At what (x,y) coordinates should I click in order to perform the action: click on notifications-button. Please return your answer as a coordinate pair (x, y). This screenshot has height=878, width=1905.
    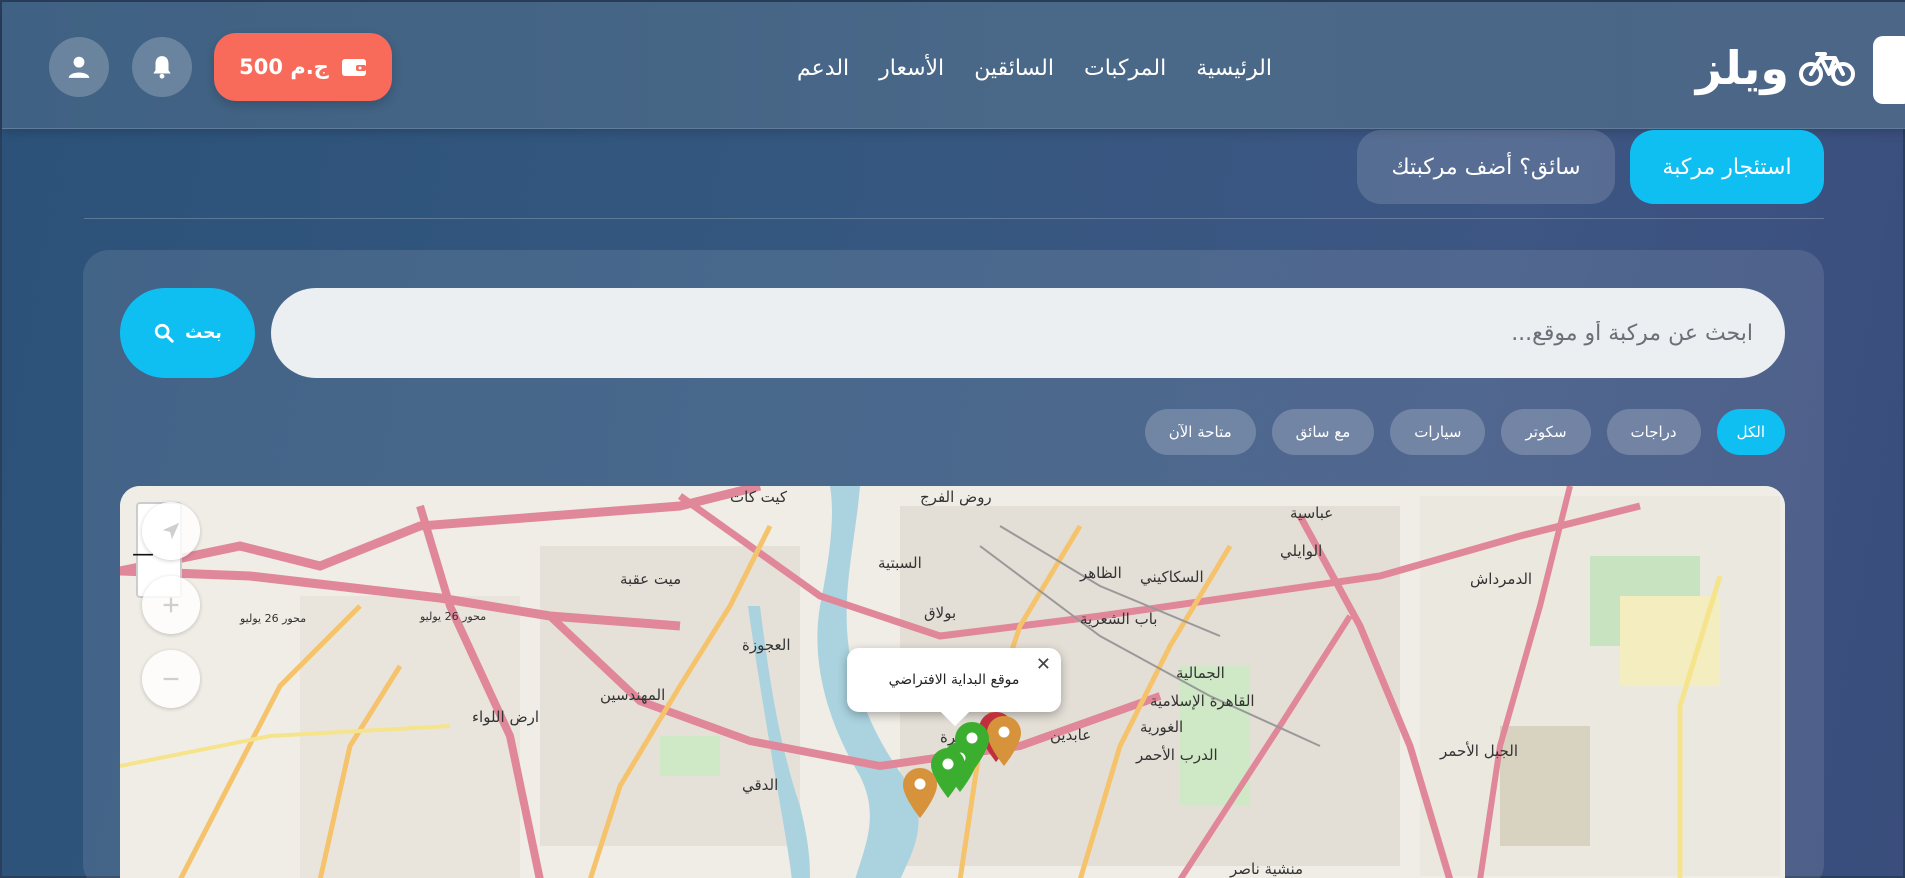
    Looking at the image, I should click on (162, 67).